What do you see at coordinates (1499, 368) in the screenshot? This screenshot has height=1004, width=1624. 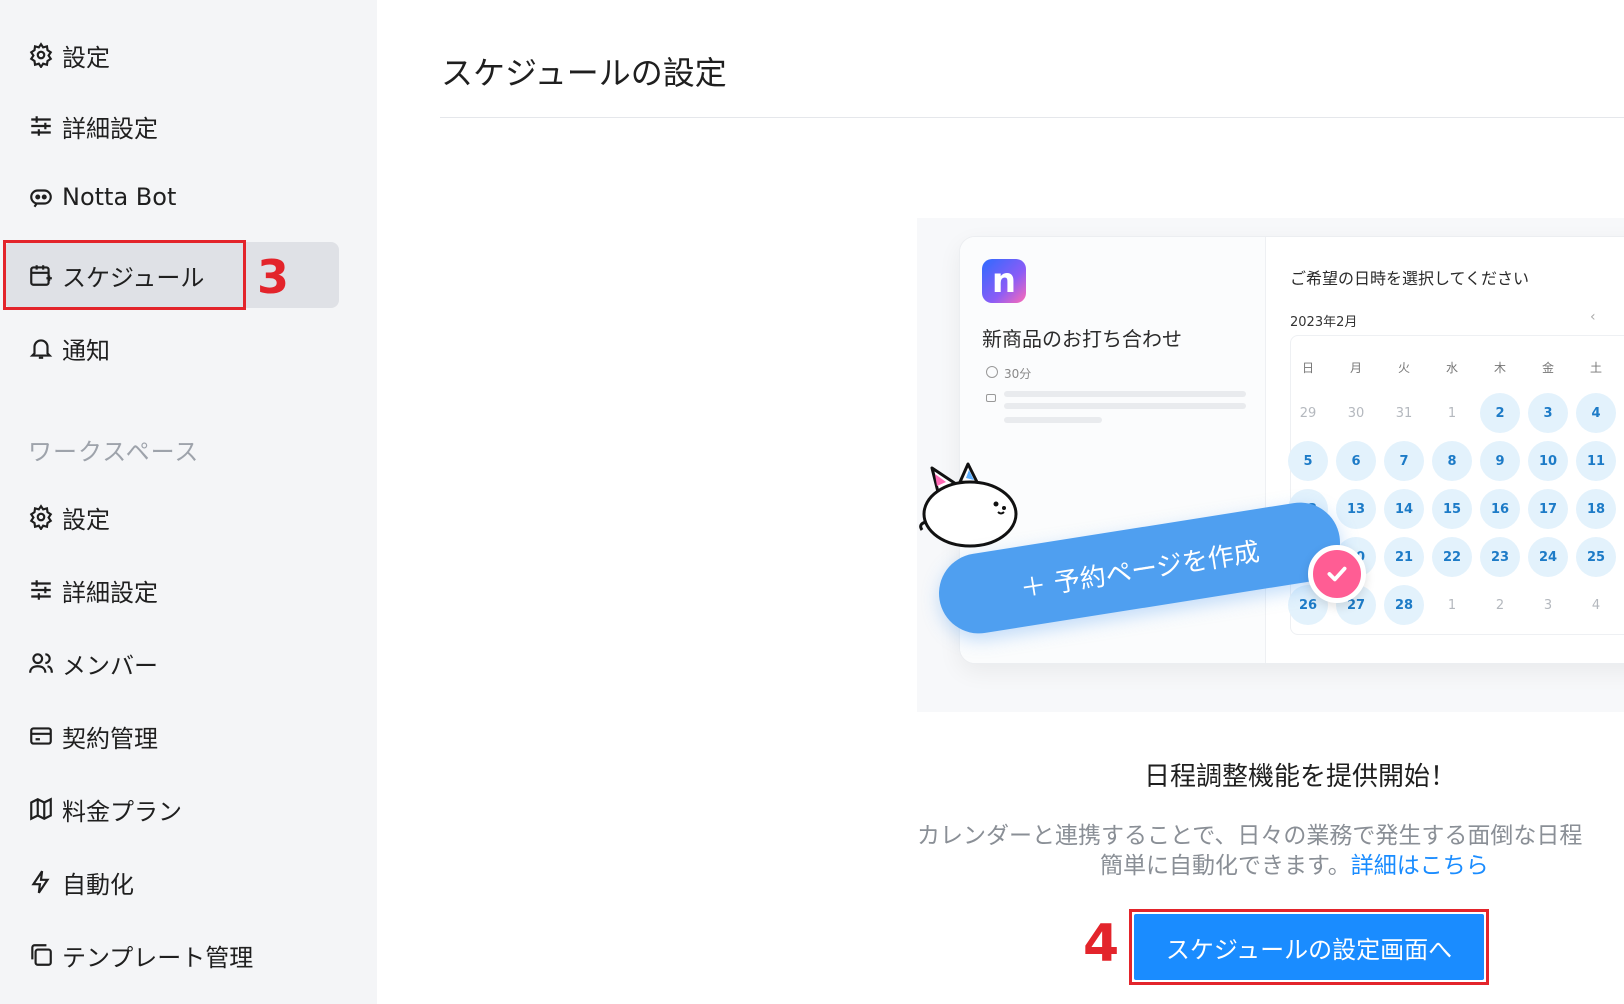 I see `weekday-label: 木` at bounding box center [1499, 368].